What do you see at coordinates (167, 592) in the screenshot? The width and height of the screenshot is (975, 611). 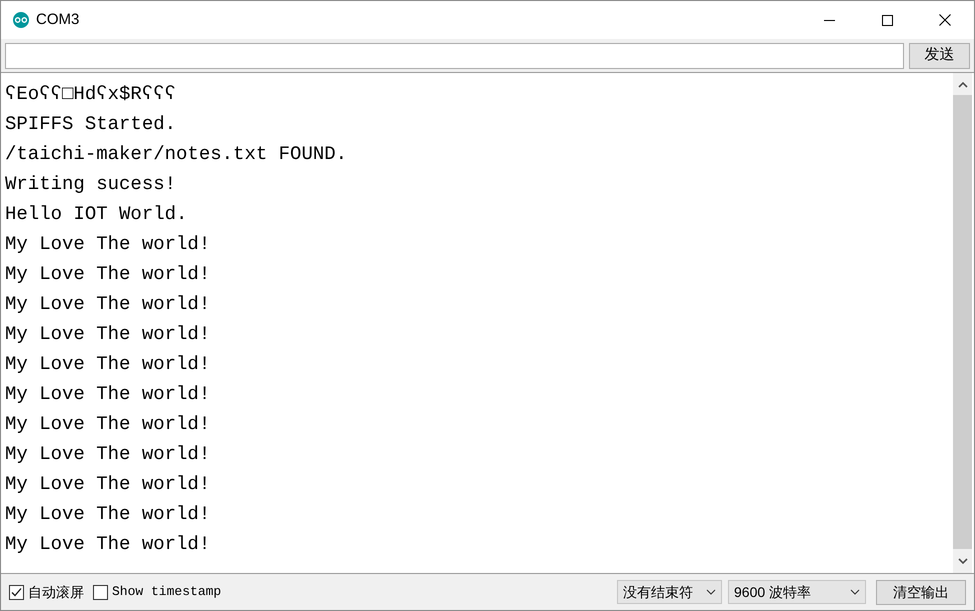 I see `timestamp-label: Show timestamp` at bounding box center [167, 592].